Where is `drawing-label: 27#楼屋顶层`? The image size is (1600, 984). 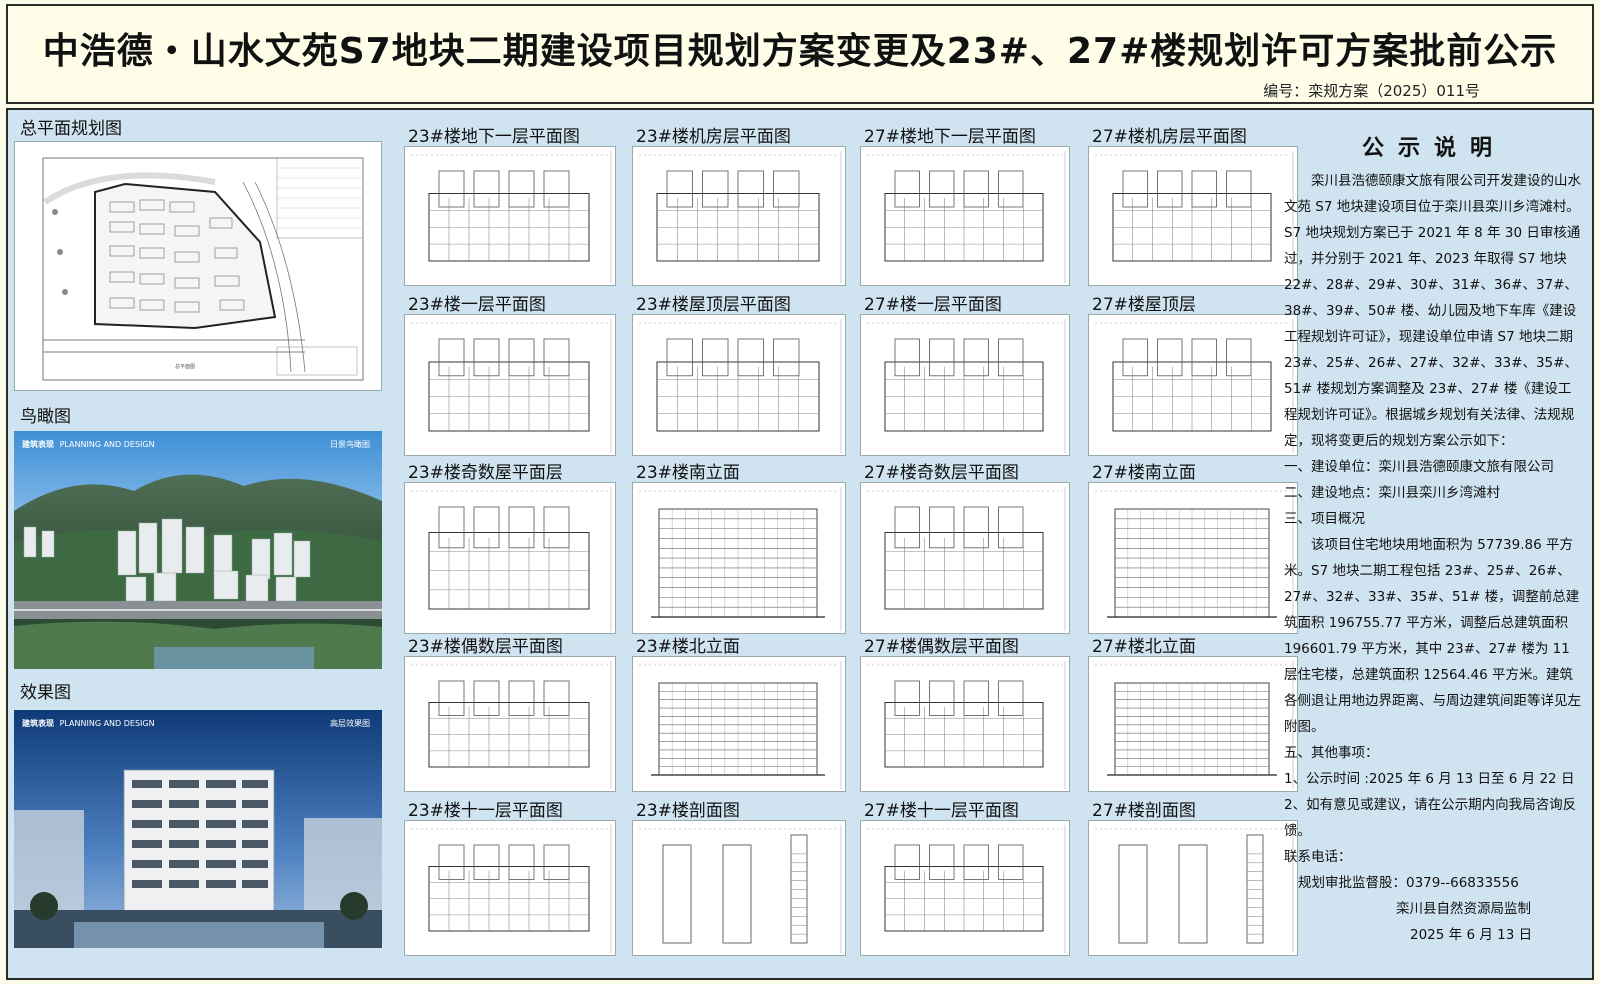
drawing-label: 27#楼屋顶层 is located at coordinates (1144, 305).